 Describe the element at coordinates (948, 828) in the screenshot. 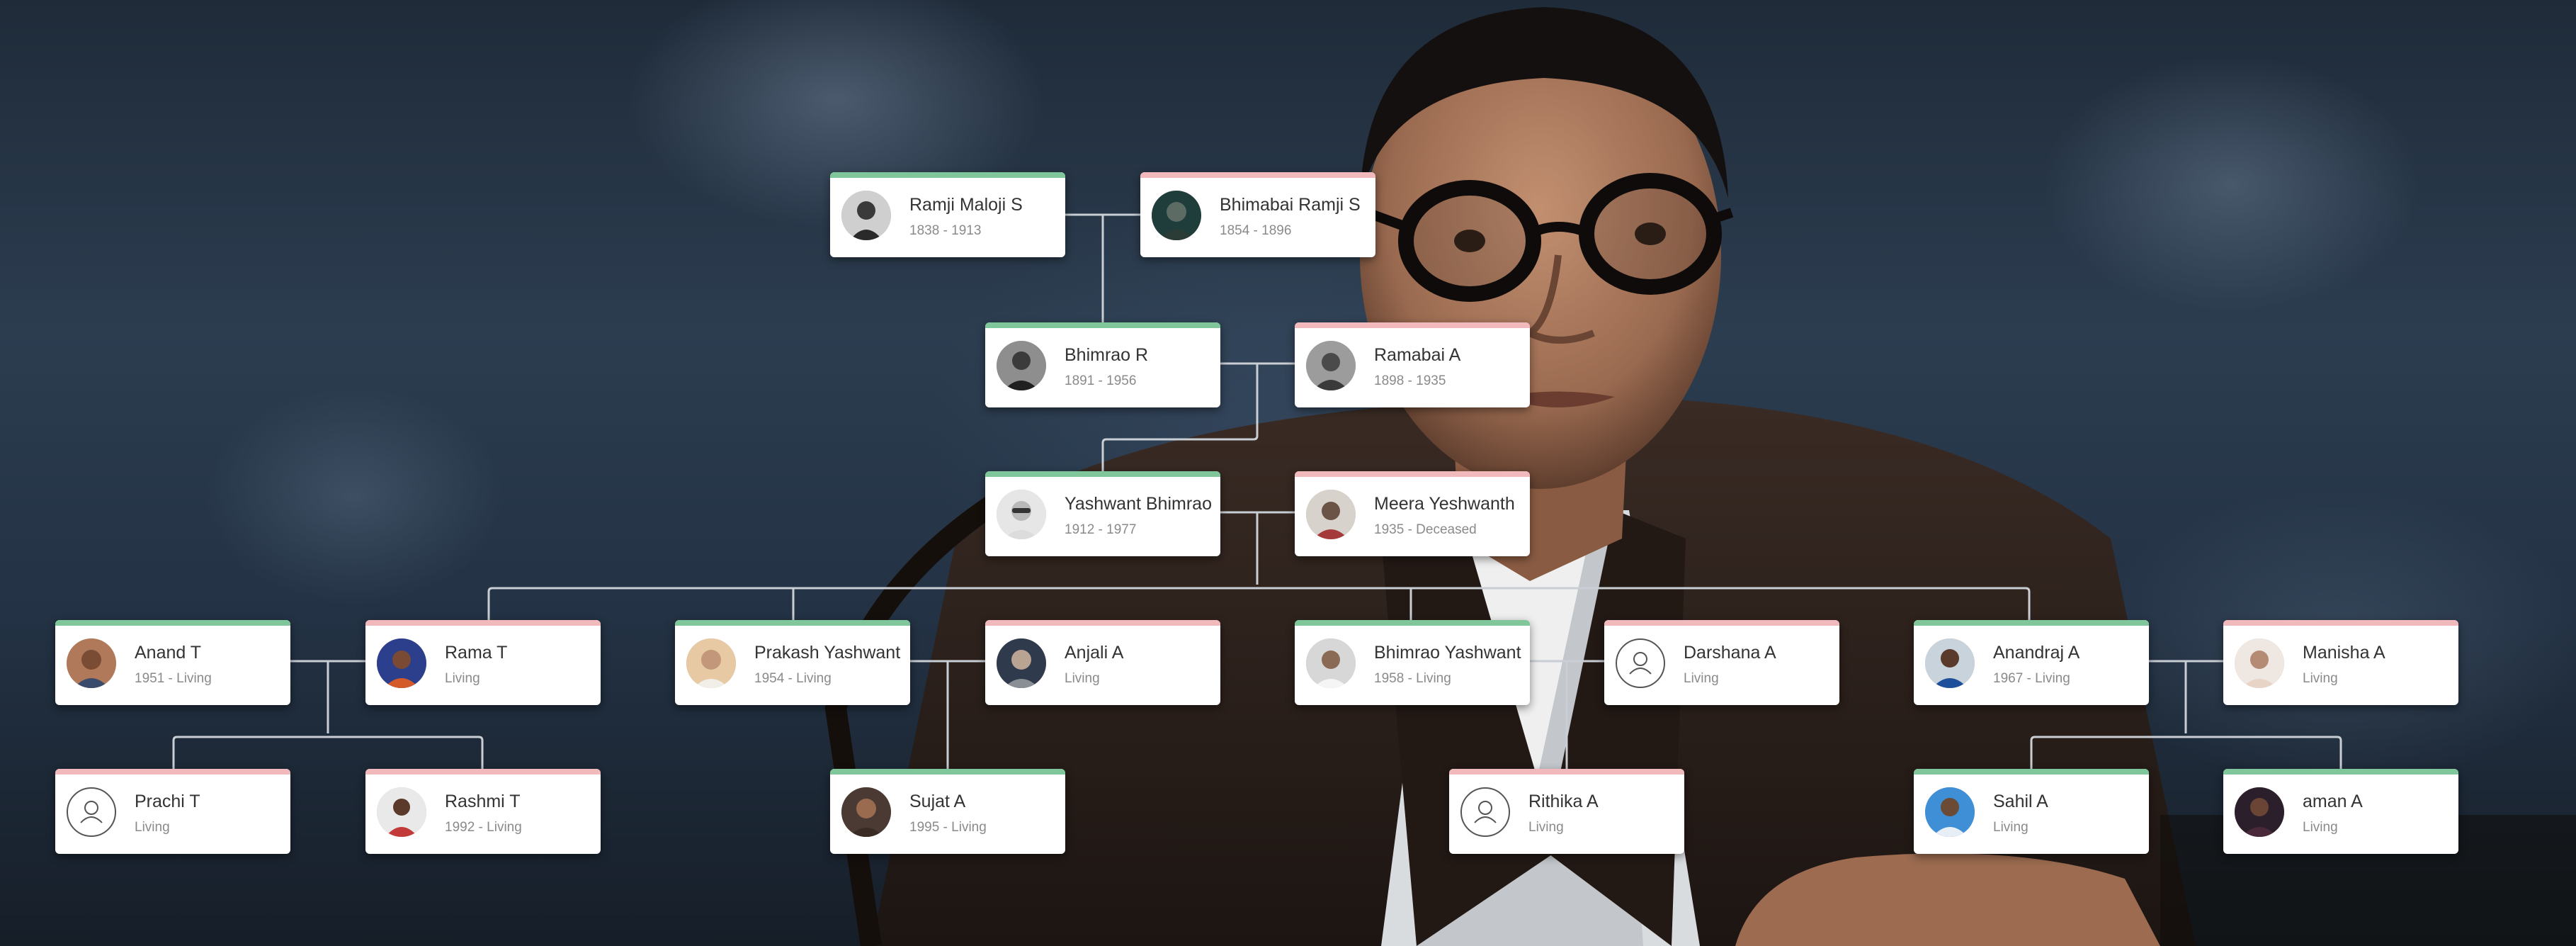

I see `person-dates: 1995 - Living` at that location.